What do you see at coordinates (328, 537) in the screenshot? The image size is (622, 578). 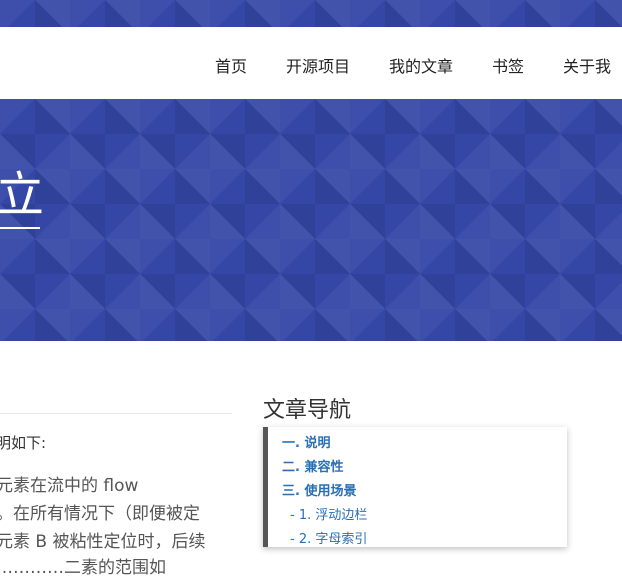 I see `toc-item-letter-index: - 2. 字母索引` at bounding box center [328, 537].